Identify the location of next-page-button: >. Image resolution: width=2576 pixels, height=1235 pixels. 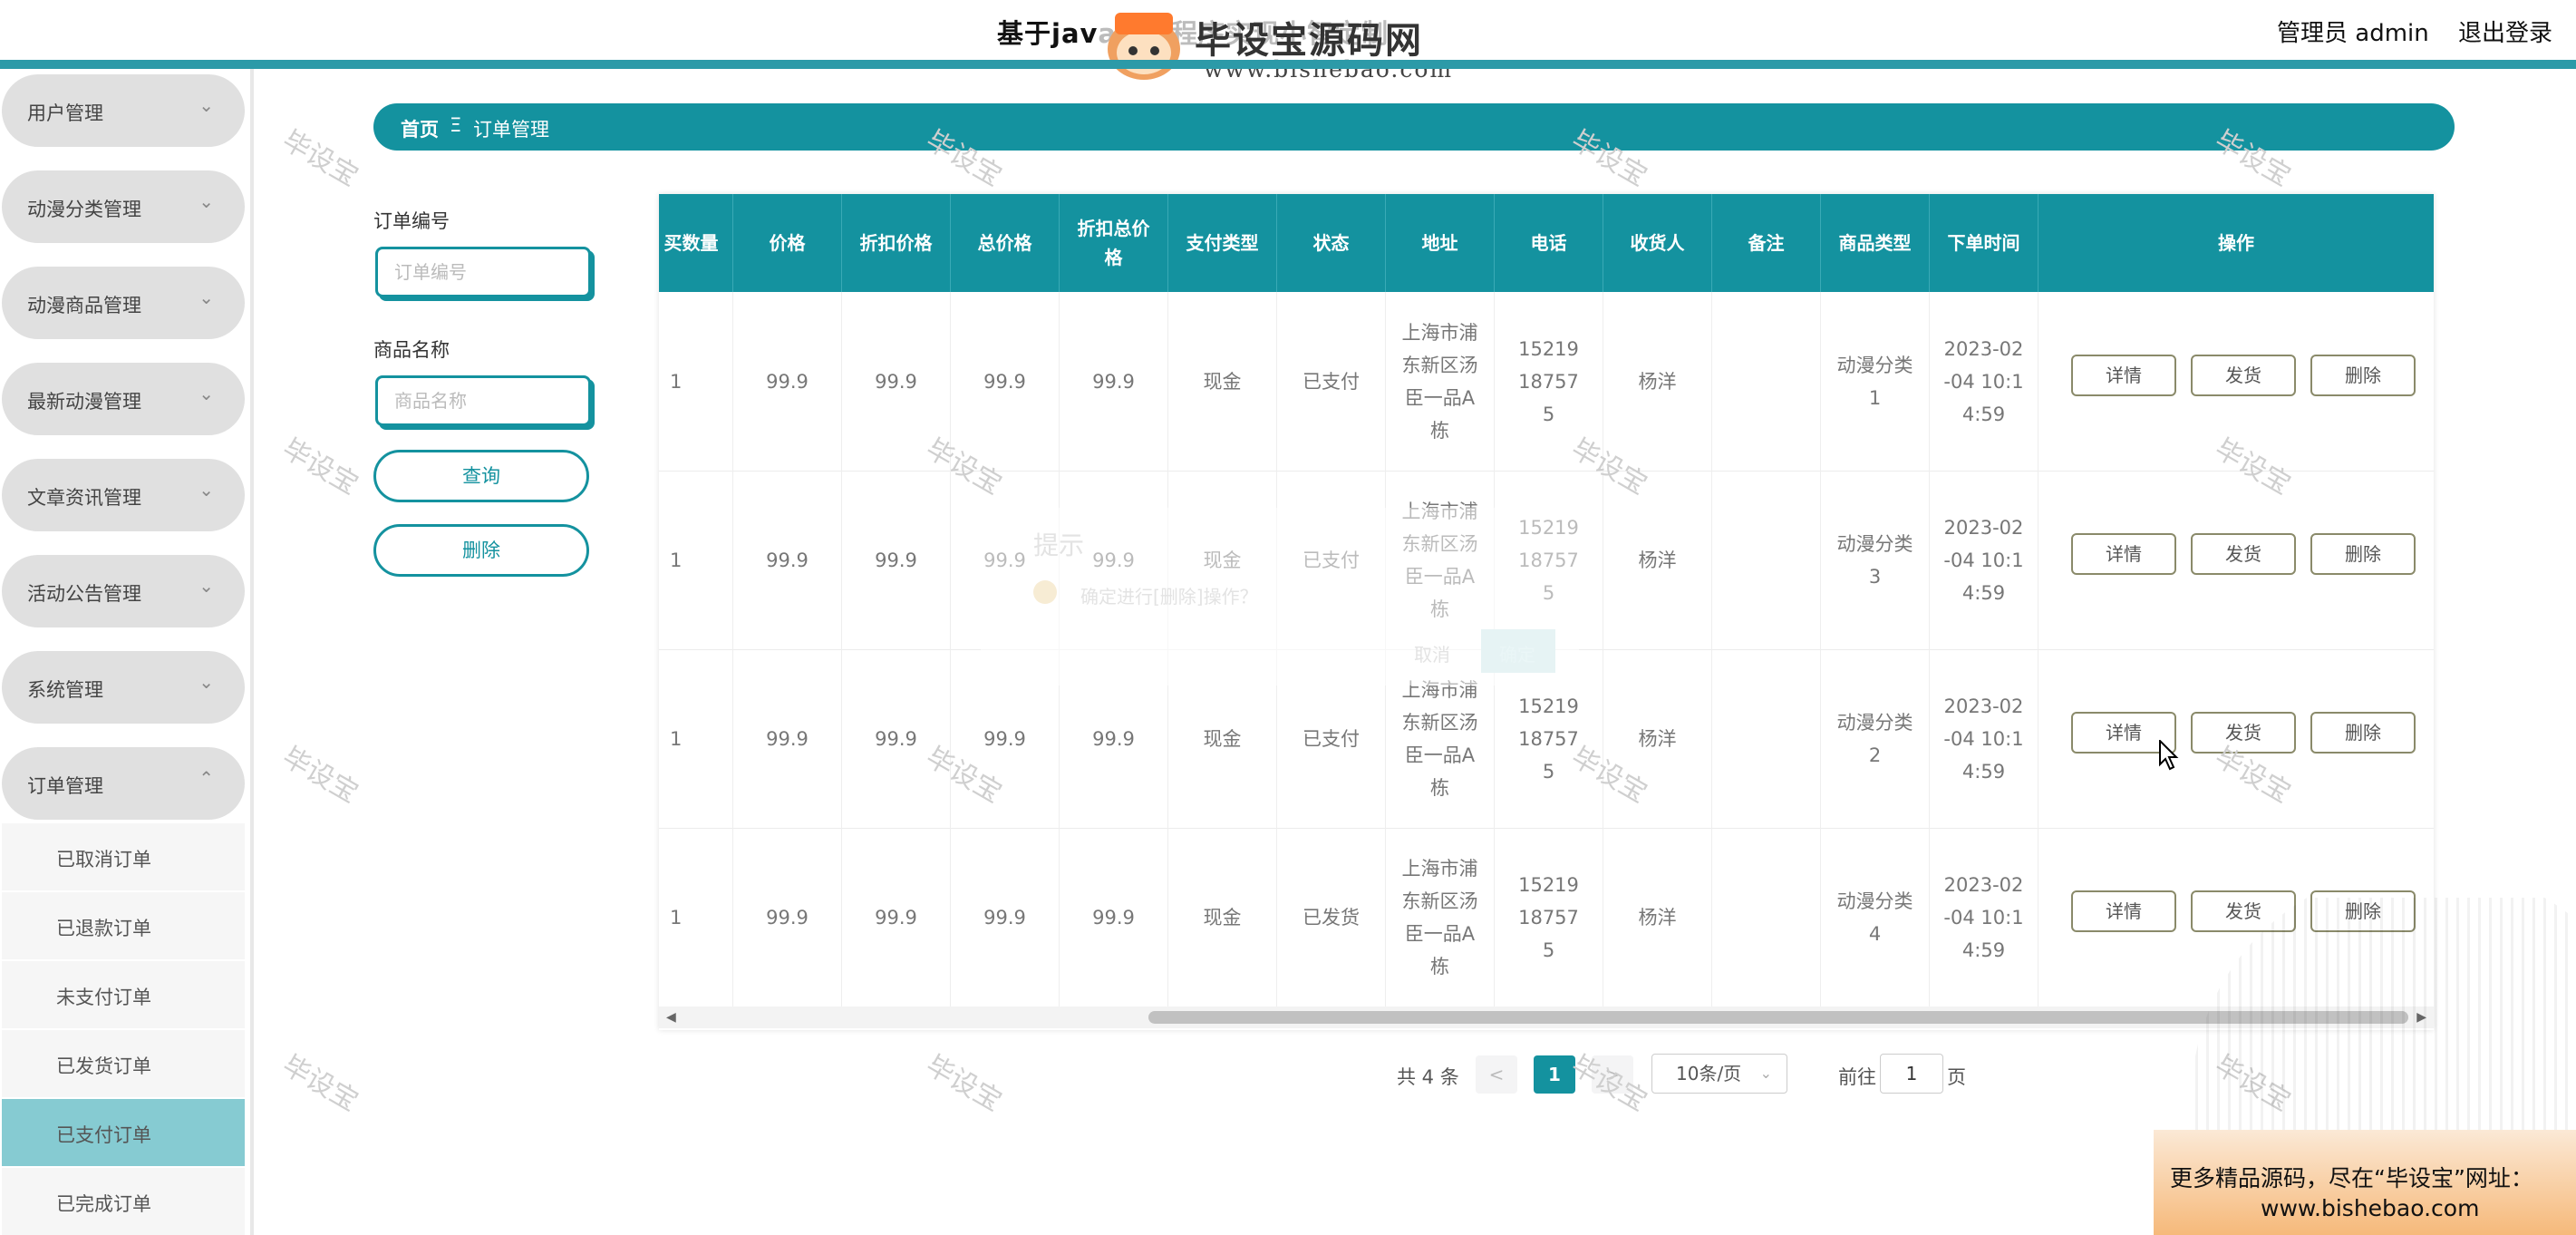
(1612, 1074).